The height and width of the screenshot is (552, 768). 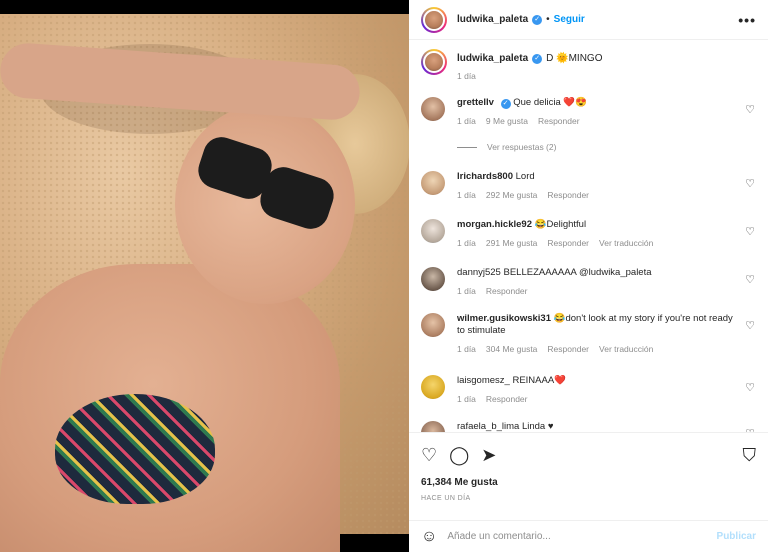 What do you see at coordinates (512, 349) in the screenshot?
I see `comment-likes: 304 Me gusta` at bounding box center [512, 349].